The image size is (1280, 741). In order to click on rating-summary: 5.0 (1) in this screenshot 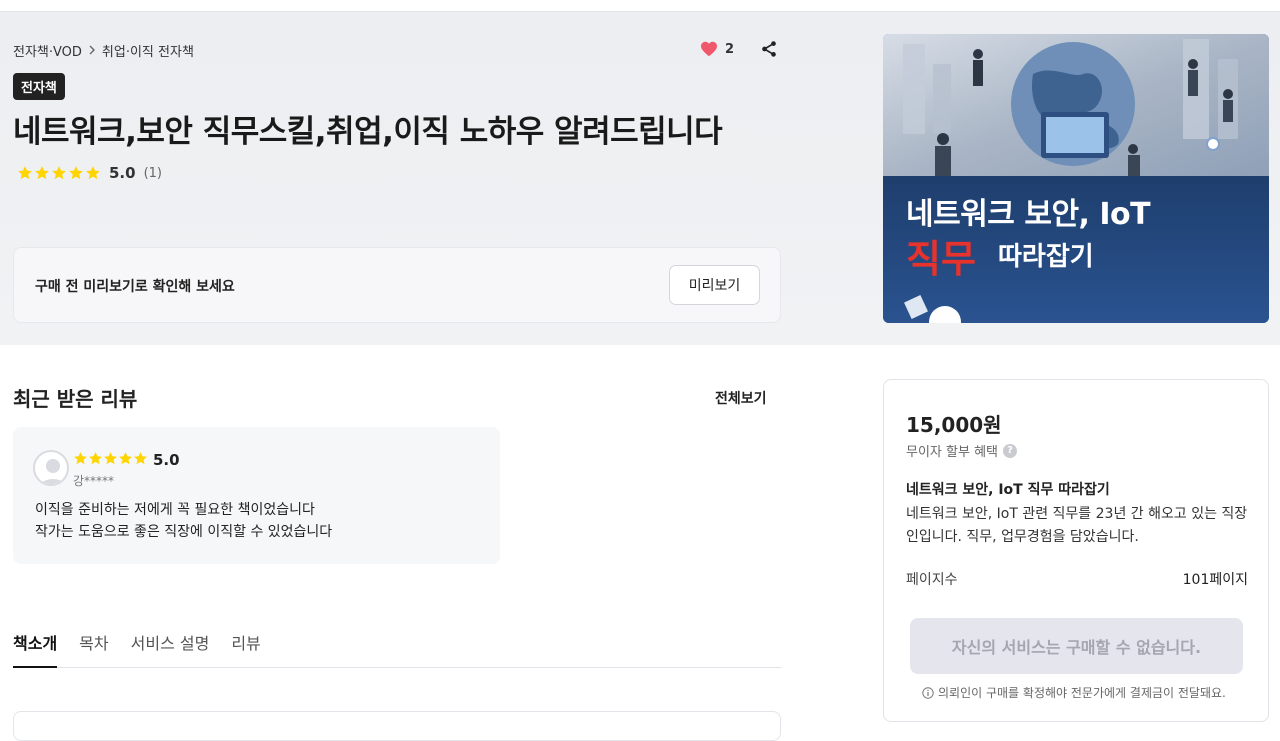, I will do `click(89, 173)`.